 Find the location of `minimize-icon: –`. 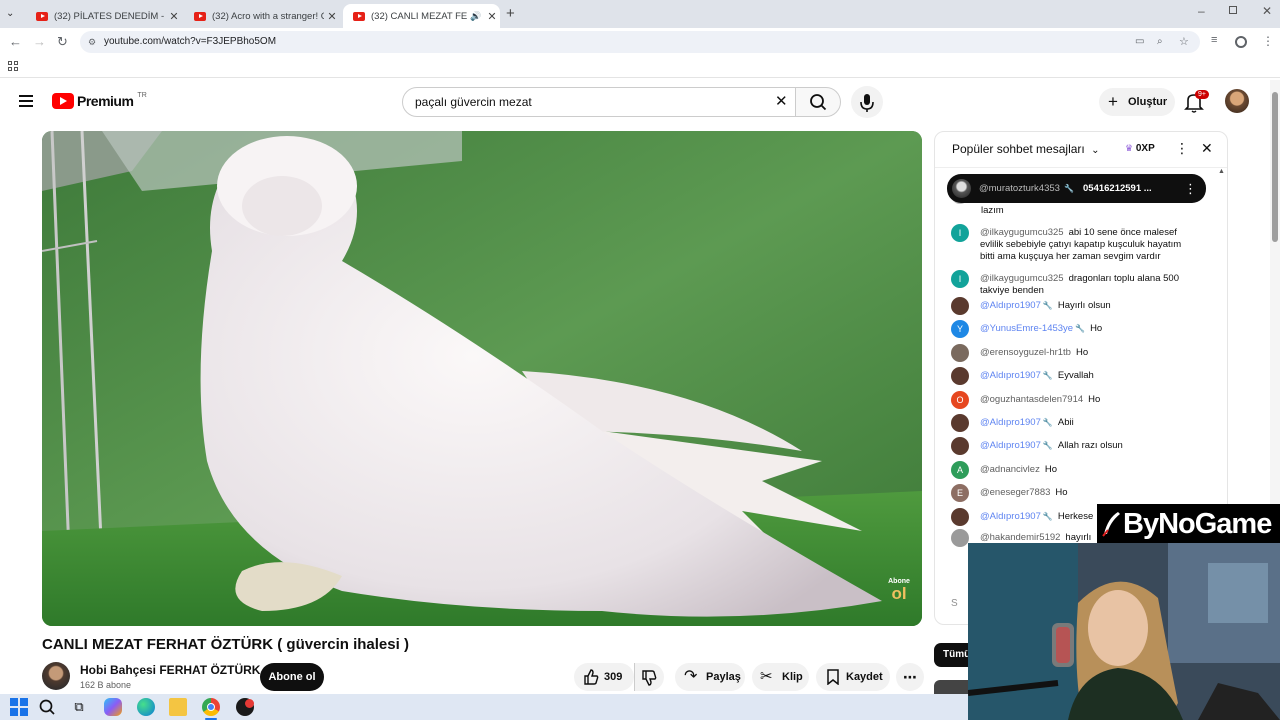

minimize-icon: – is located at coordinates (1201, 11).